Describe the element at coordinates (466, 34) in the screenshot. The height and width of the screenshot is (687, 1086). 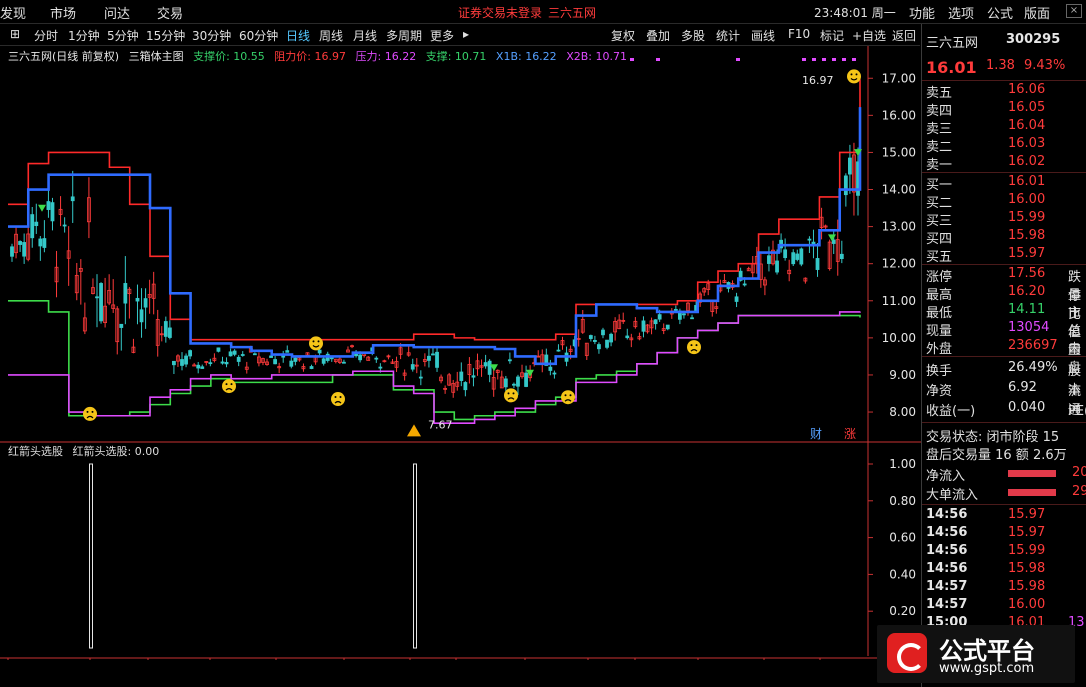
I see `more-dropdown-icon: ▸` at that location.